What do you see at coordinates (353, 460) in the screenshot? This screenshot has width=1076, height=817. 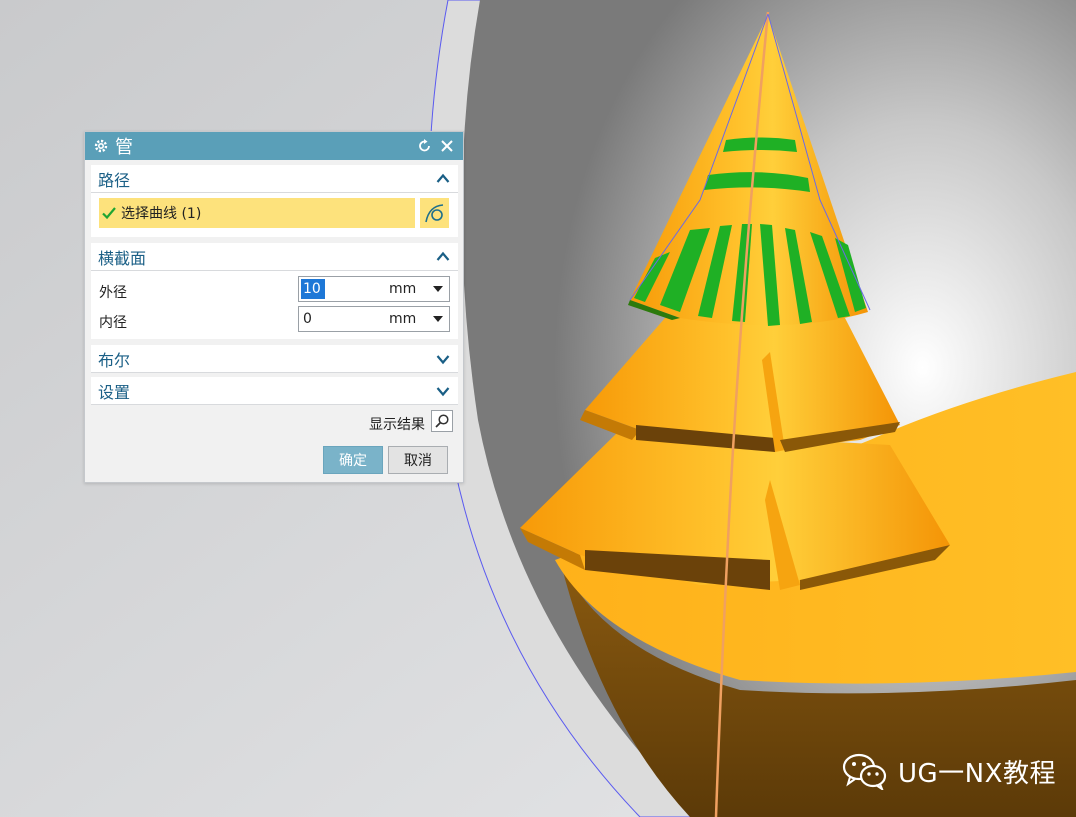 I see `ok-button: 确定` at bounding box center [353, 460].